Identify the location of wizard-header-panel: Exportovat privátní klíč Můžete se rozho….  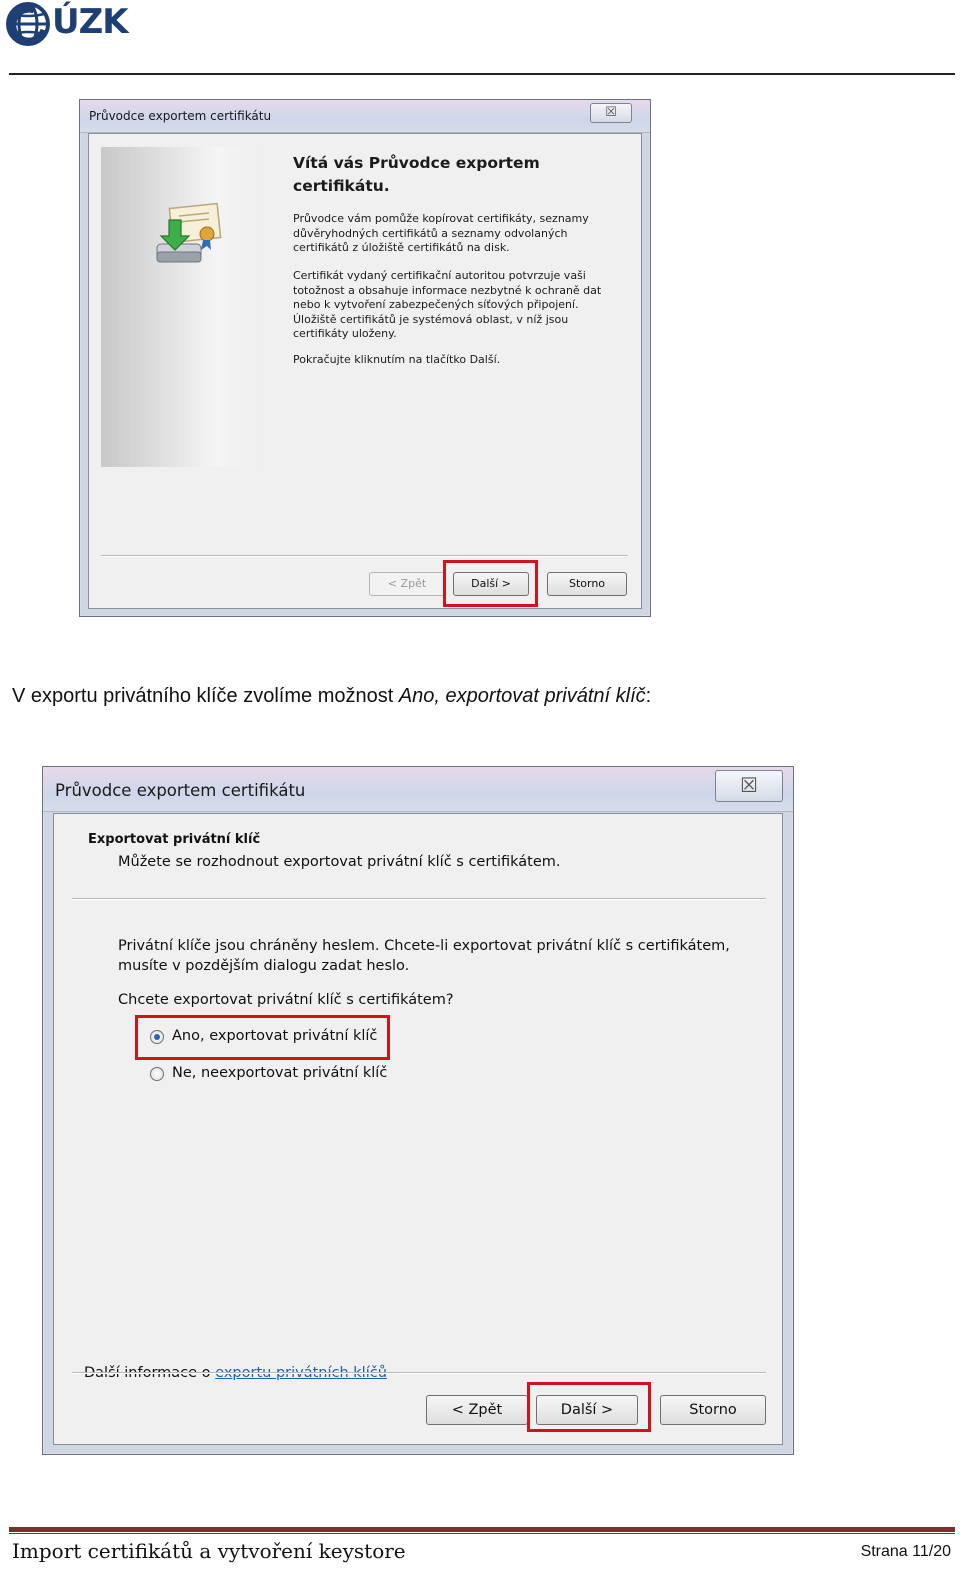
(418, 856).